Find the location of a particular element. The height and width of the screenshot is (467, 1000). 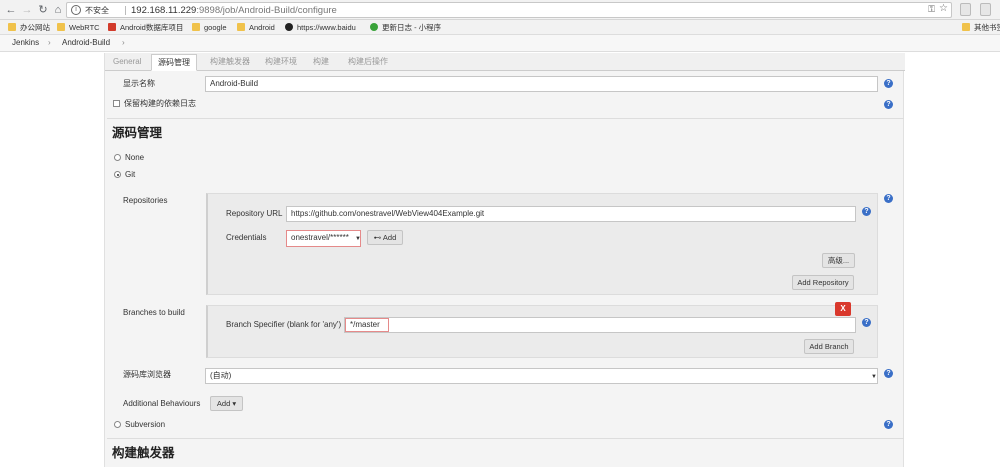

credentials-label: Credentials is located at coordinates (246, 237).